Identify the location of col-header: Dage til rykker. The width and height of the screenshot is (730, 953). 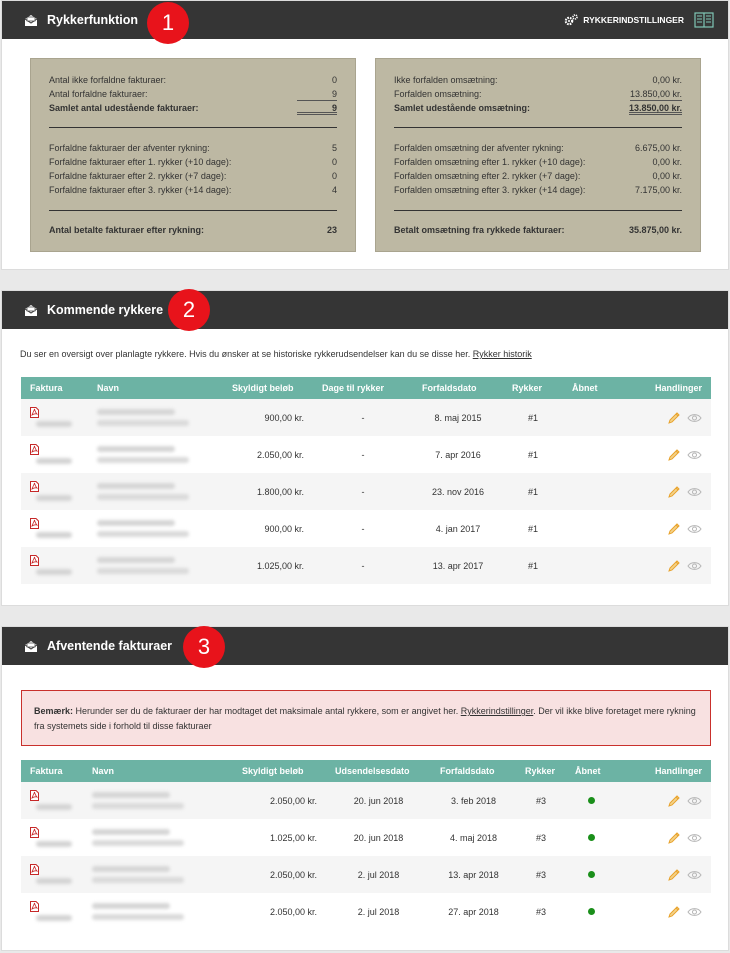
(363, 388).